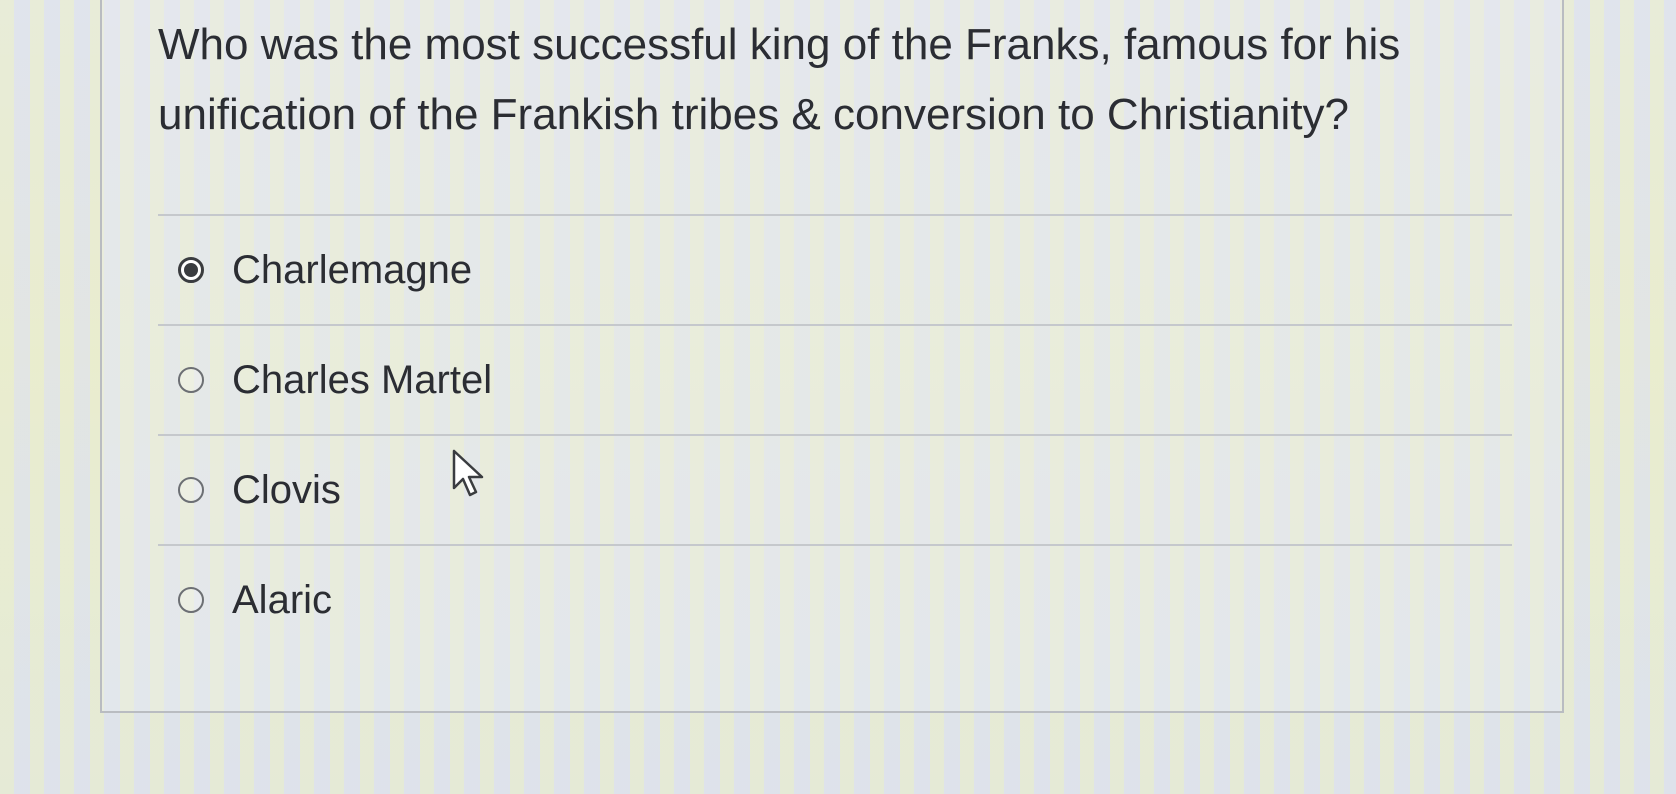 The height and width of the screenshot is (794, 1676). Describe the element at coordinates (468, 473) in the screenshot. I see `mouse-pointer-icon` at that location.